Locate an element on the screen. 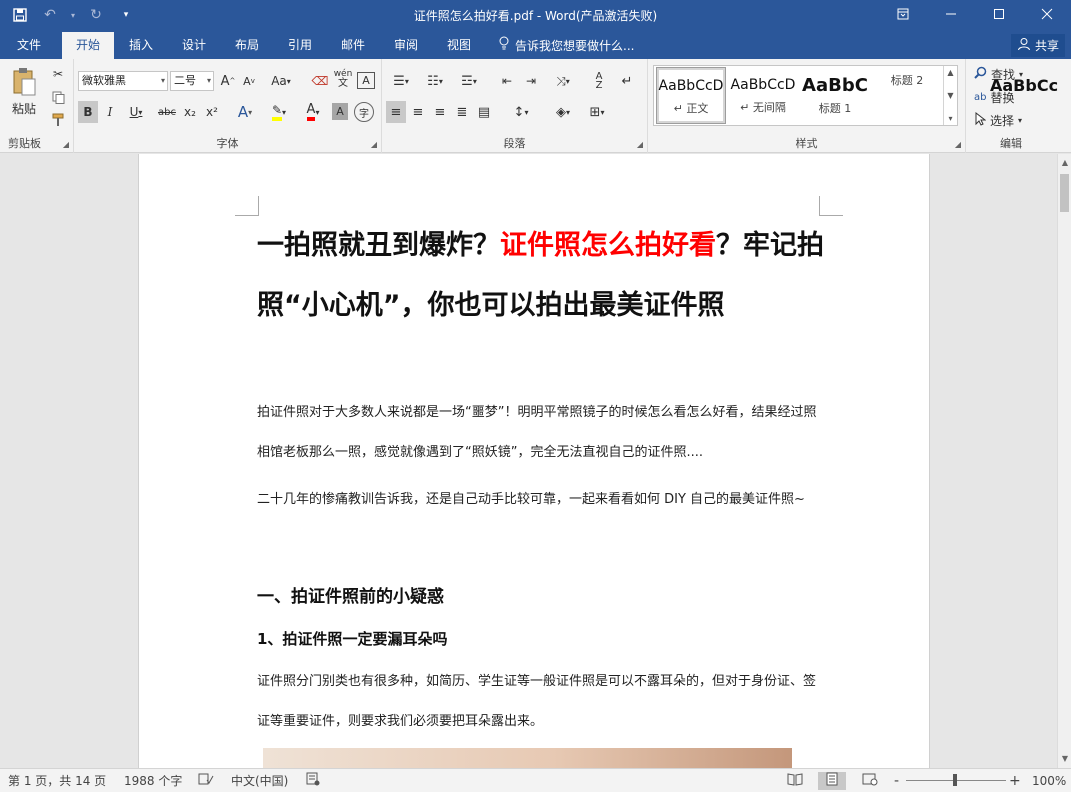 The width and height of the screenshot is (1071, 792). select-button: 选择 ▾ is located at coordinates (1009, 120).